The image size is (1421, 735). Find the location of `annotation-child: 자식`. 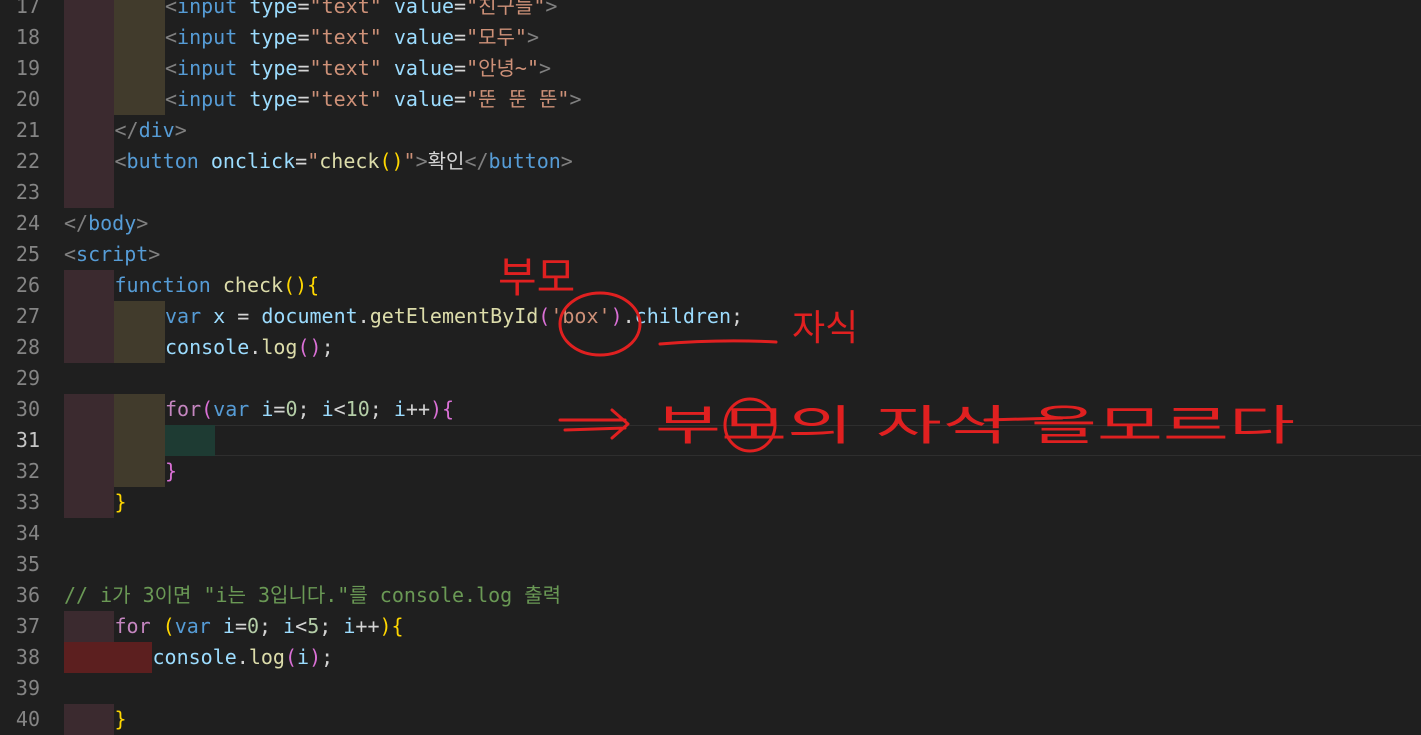

annotation-child: 자식 is located at coordinates (825, 328).